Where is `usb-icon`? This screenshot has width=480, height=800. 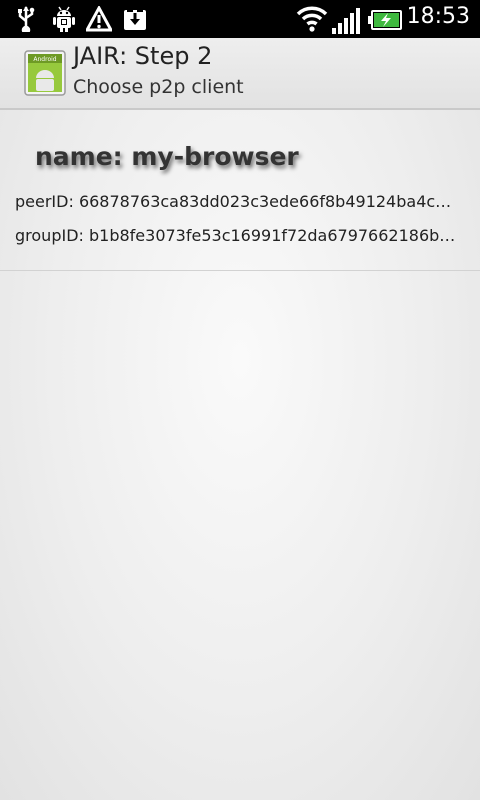
usb-icon is located at coordinates (26, 19).